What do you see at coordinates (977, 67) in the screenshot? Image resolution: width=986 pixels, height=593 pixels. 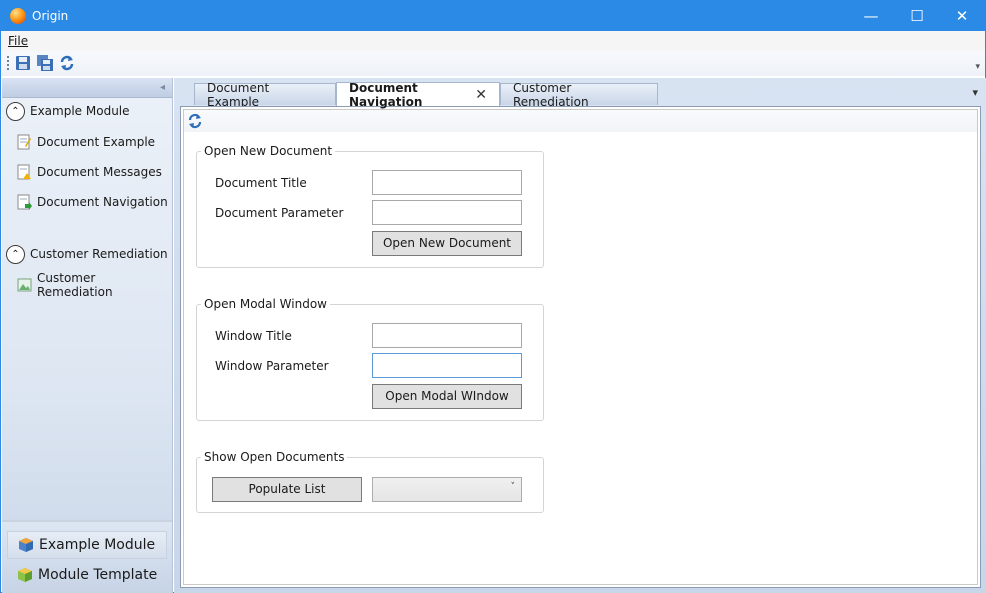 I see `toolbar-overflow-icon: ▾` at bounding box center [977, 67].